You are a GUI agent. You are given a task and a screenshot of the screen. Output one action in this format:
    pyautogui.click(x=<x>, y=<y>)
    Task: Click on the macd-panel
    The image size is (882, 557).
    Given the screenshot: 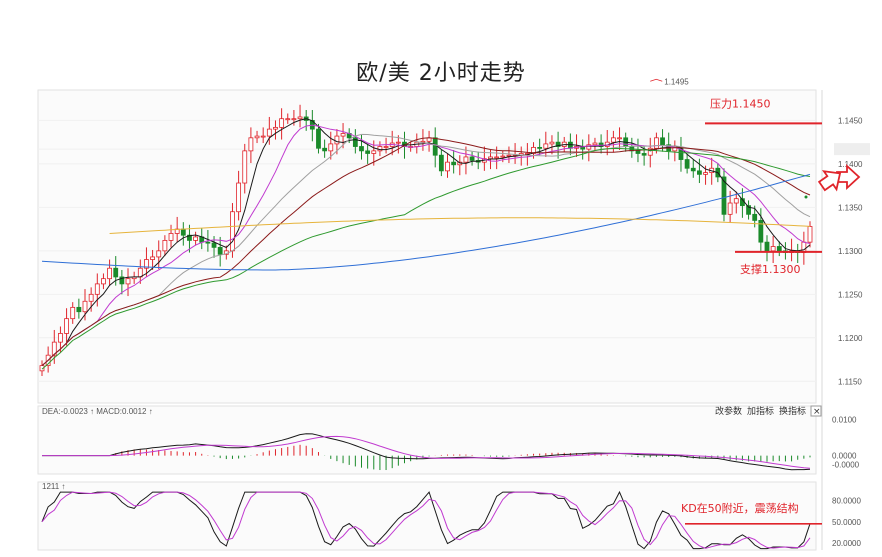 What is the action you would take?
    pyautogui.click(x=427, y=440)
    